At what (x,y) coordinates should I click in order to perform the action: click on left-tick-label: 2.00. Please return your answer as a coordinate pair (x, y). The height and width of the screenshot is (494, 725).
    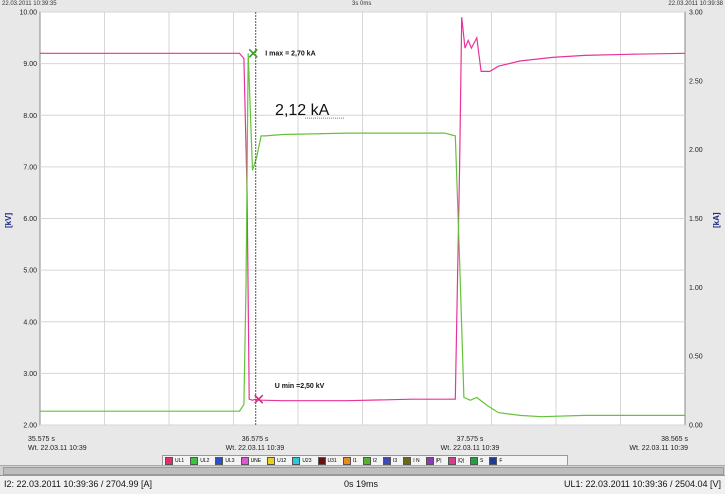
    Looking at the image, I should click on (30, 426).